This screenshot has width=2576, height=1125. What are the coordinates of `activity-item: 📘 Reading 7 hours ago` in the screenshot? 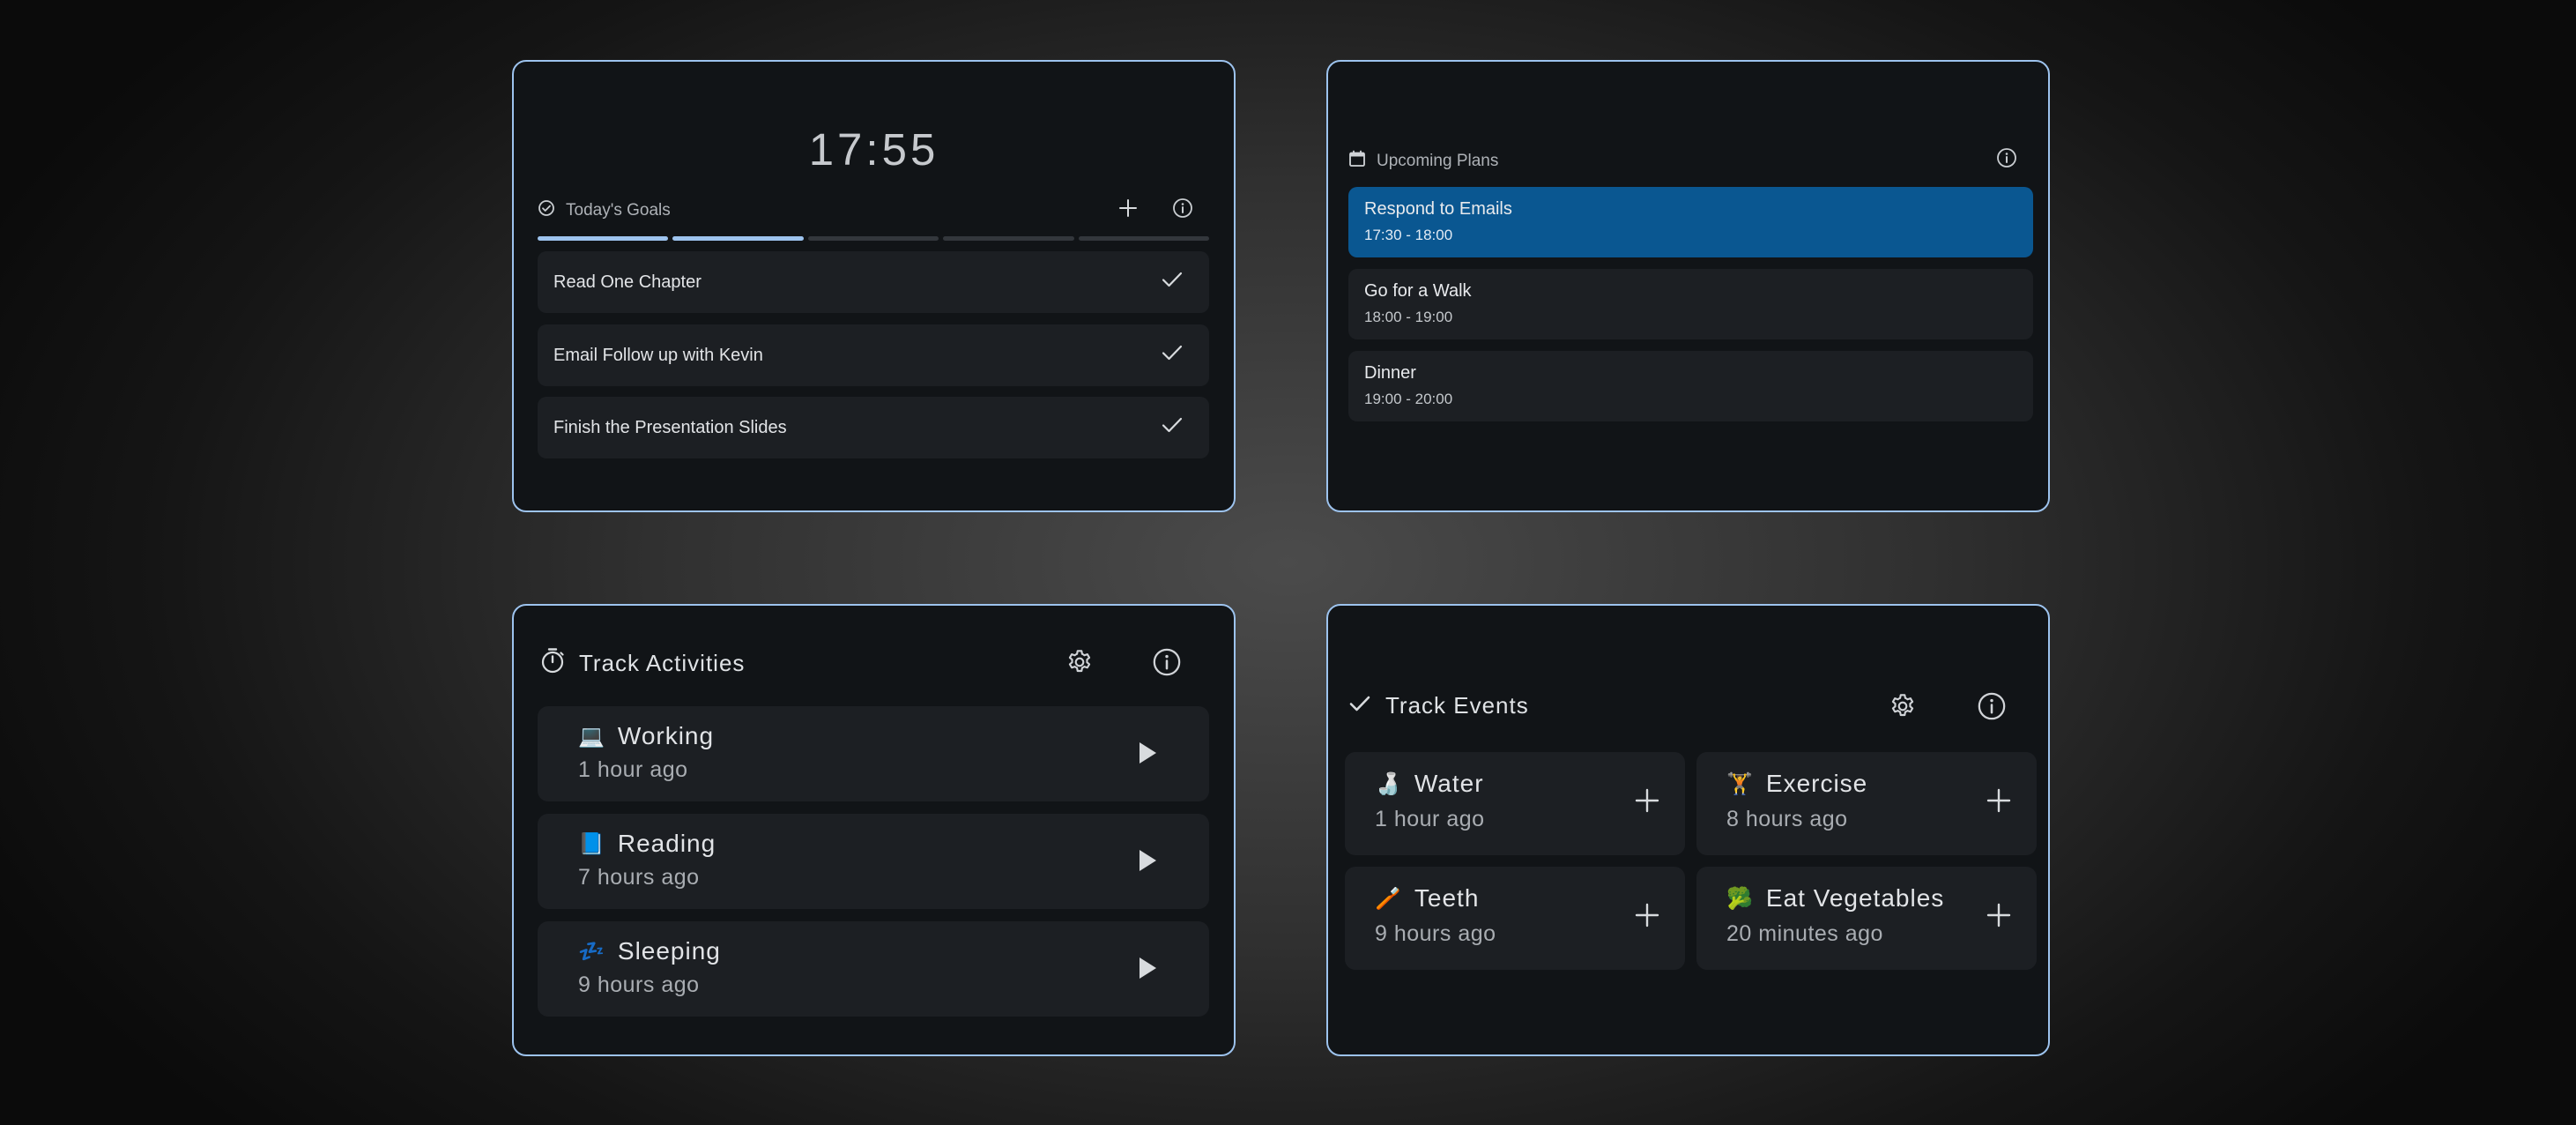 It's located at (873, 861).